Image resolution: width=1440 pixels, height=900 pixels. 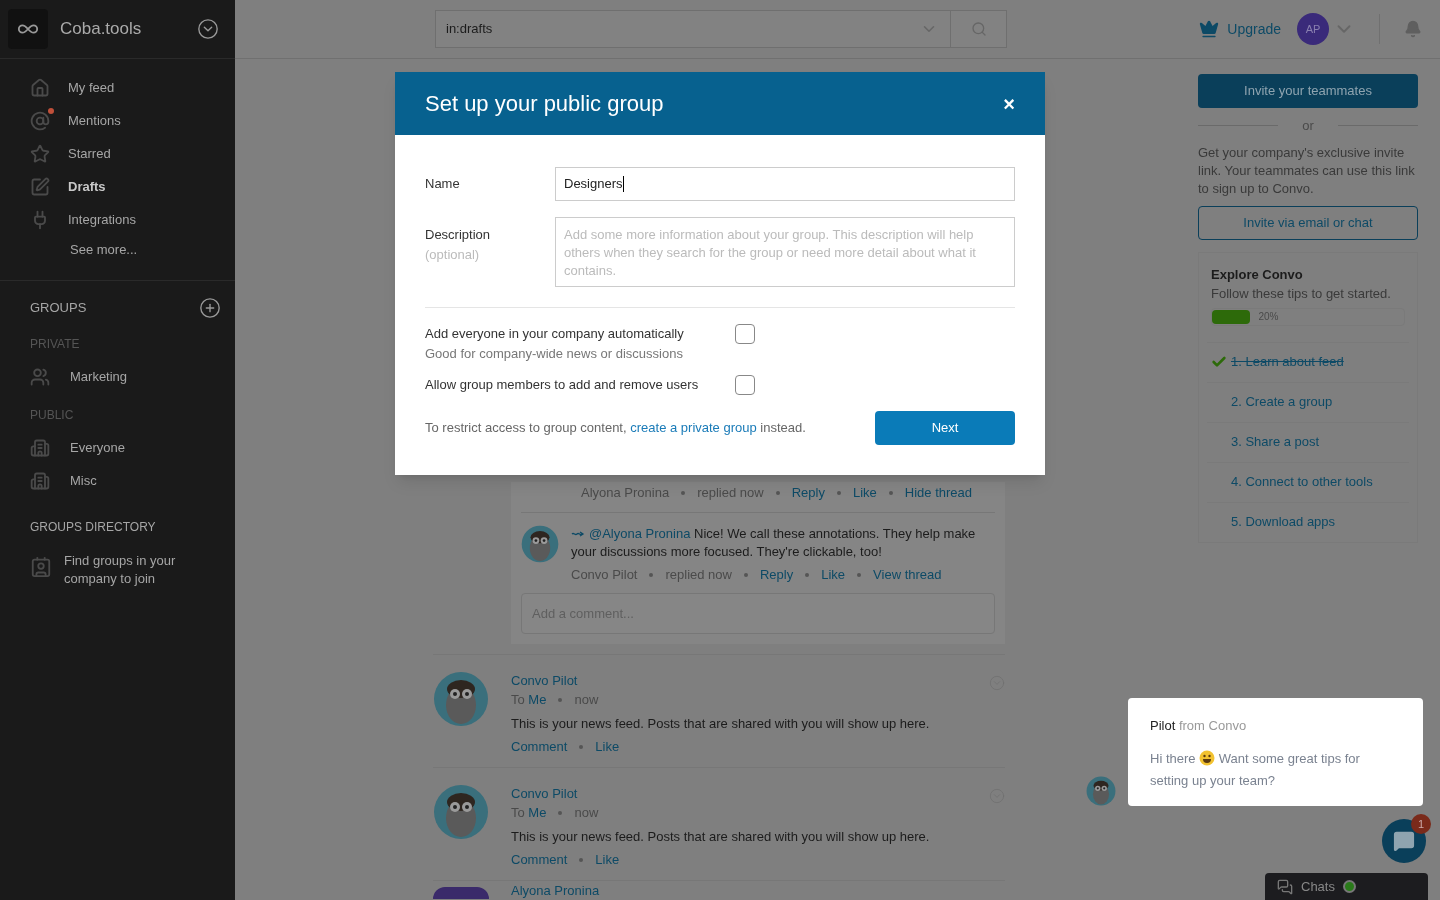 I want to click on modal-title: Set up your public group, so click(x=544, y=104).